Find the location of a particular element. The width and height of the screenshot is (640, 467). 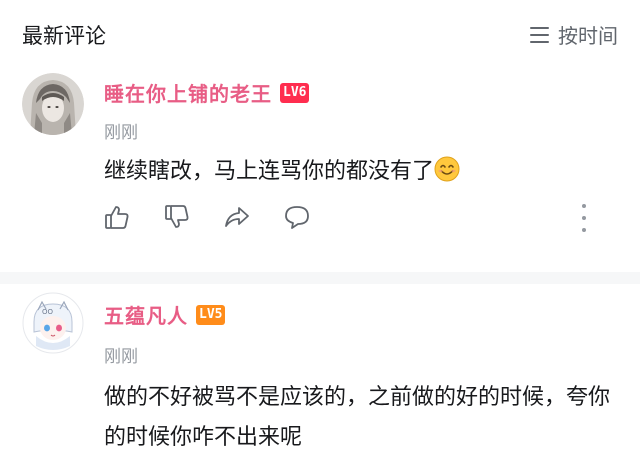

svg-text: OO is located at coordinates (48, 312).